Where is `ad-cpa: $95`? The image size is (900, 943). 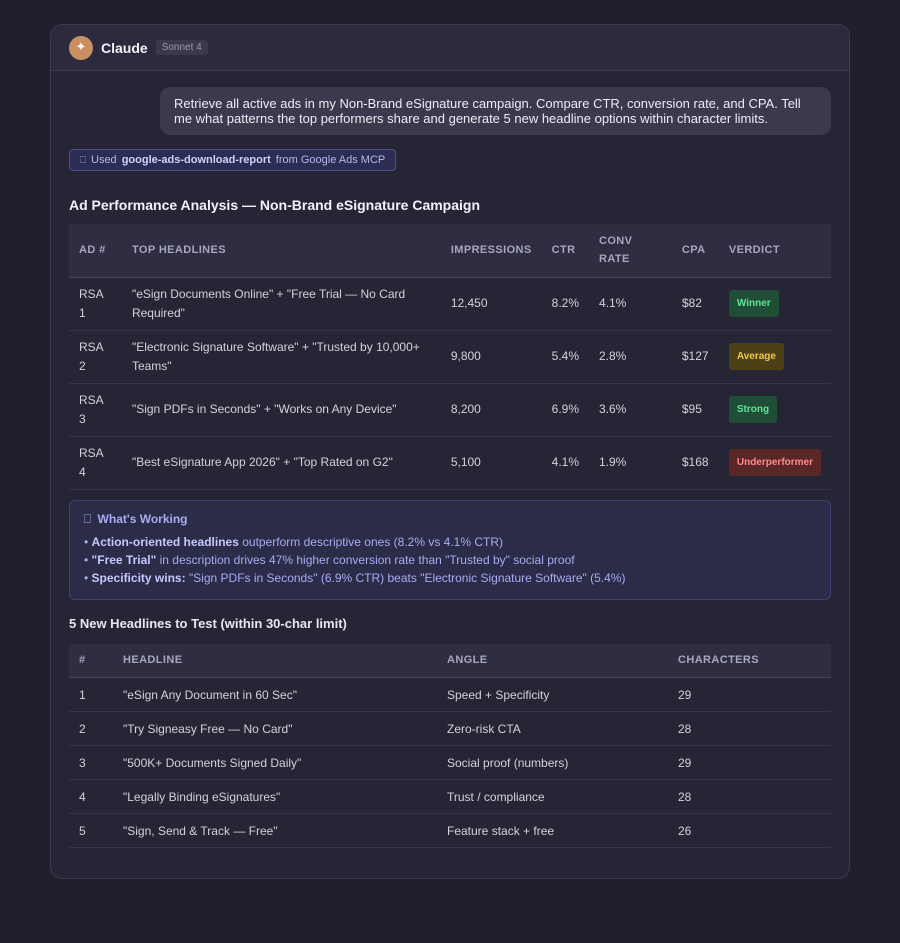
ad-cpa: $95 is located at coordinates (695, 410).